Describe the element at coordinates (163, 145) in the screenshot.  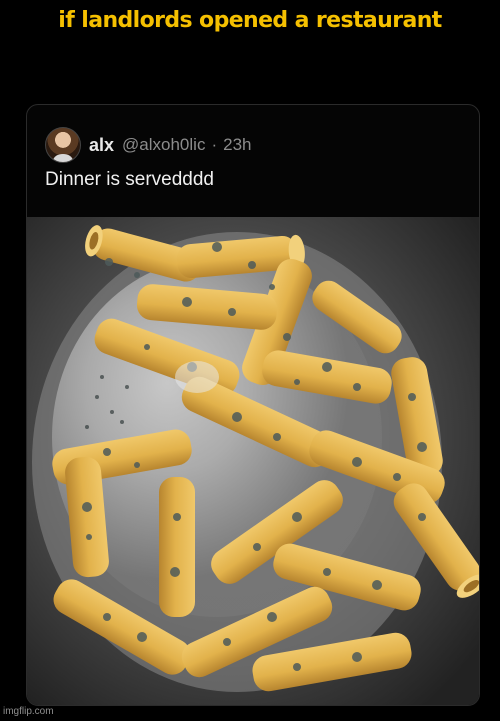
I see `user-handle: @alxoh0lic` at that location.